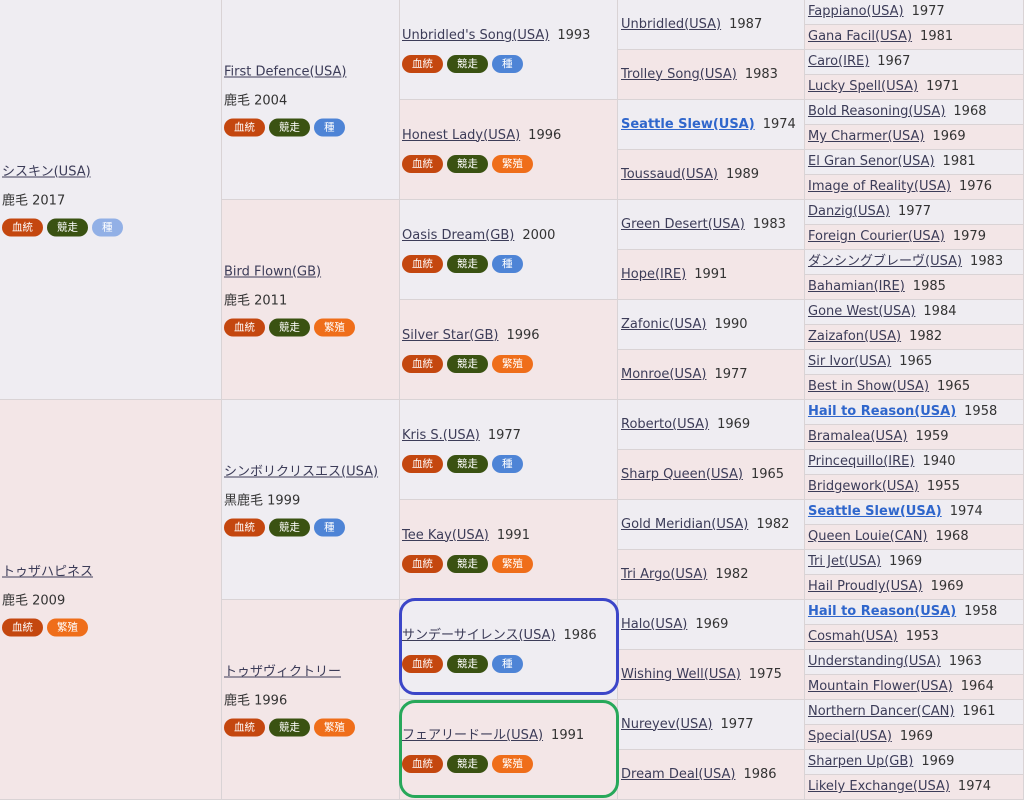 The image size is (1024, 800). Describe the element at coordinates (879, 186) in the screenshot. I see `horse-name-link: Image of Reality(USA)` at that location.